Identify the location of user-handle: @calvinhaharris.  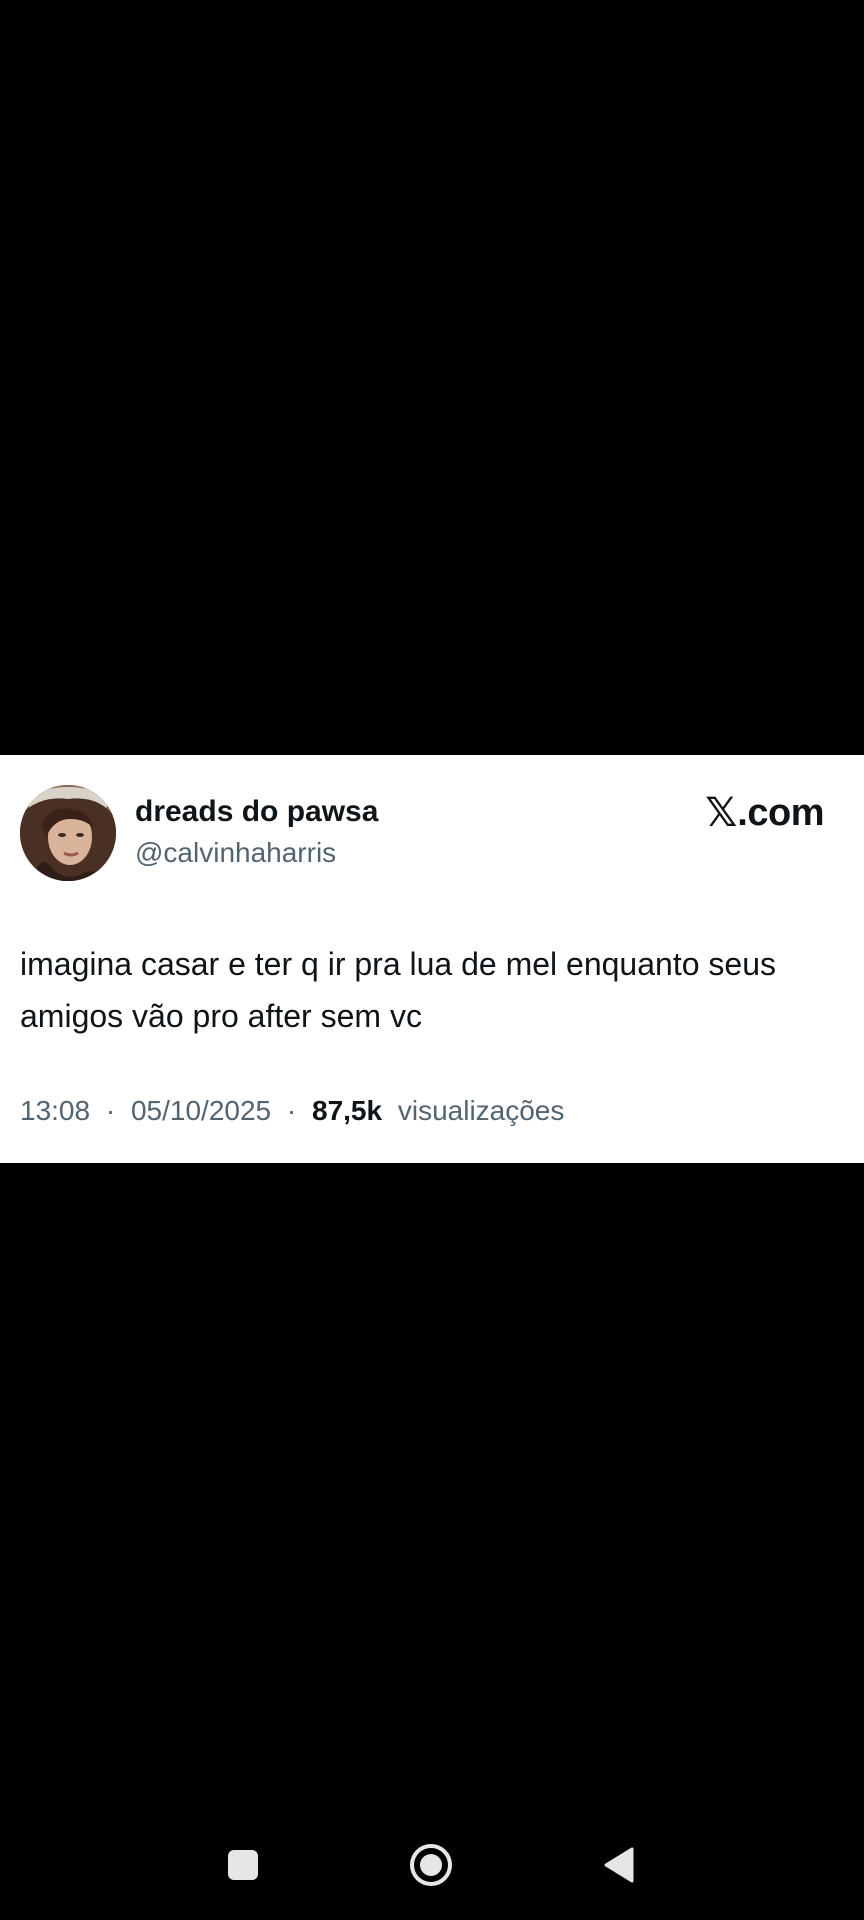
(235, 853).